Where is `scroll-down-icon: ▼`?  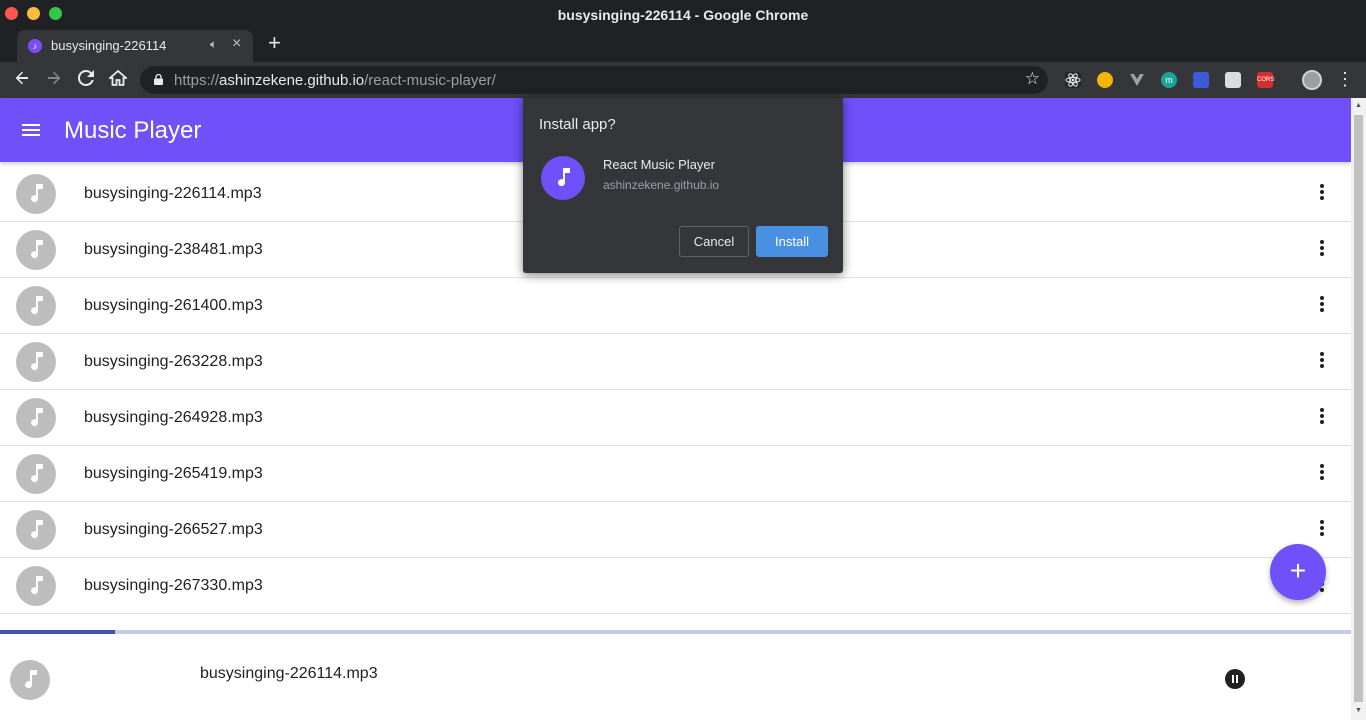 scroll-down-icon: ▼ is located at coordinates (1358, 710).